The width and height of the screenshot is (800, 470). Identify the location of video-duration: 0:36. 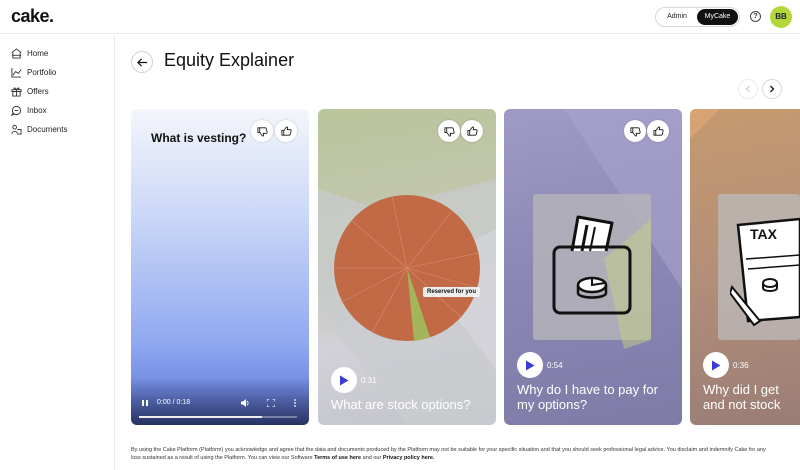
(741, 365).